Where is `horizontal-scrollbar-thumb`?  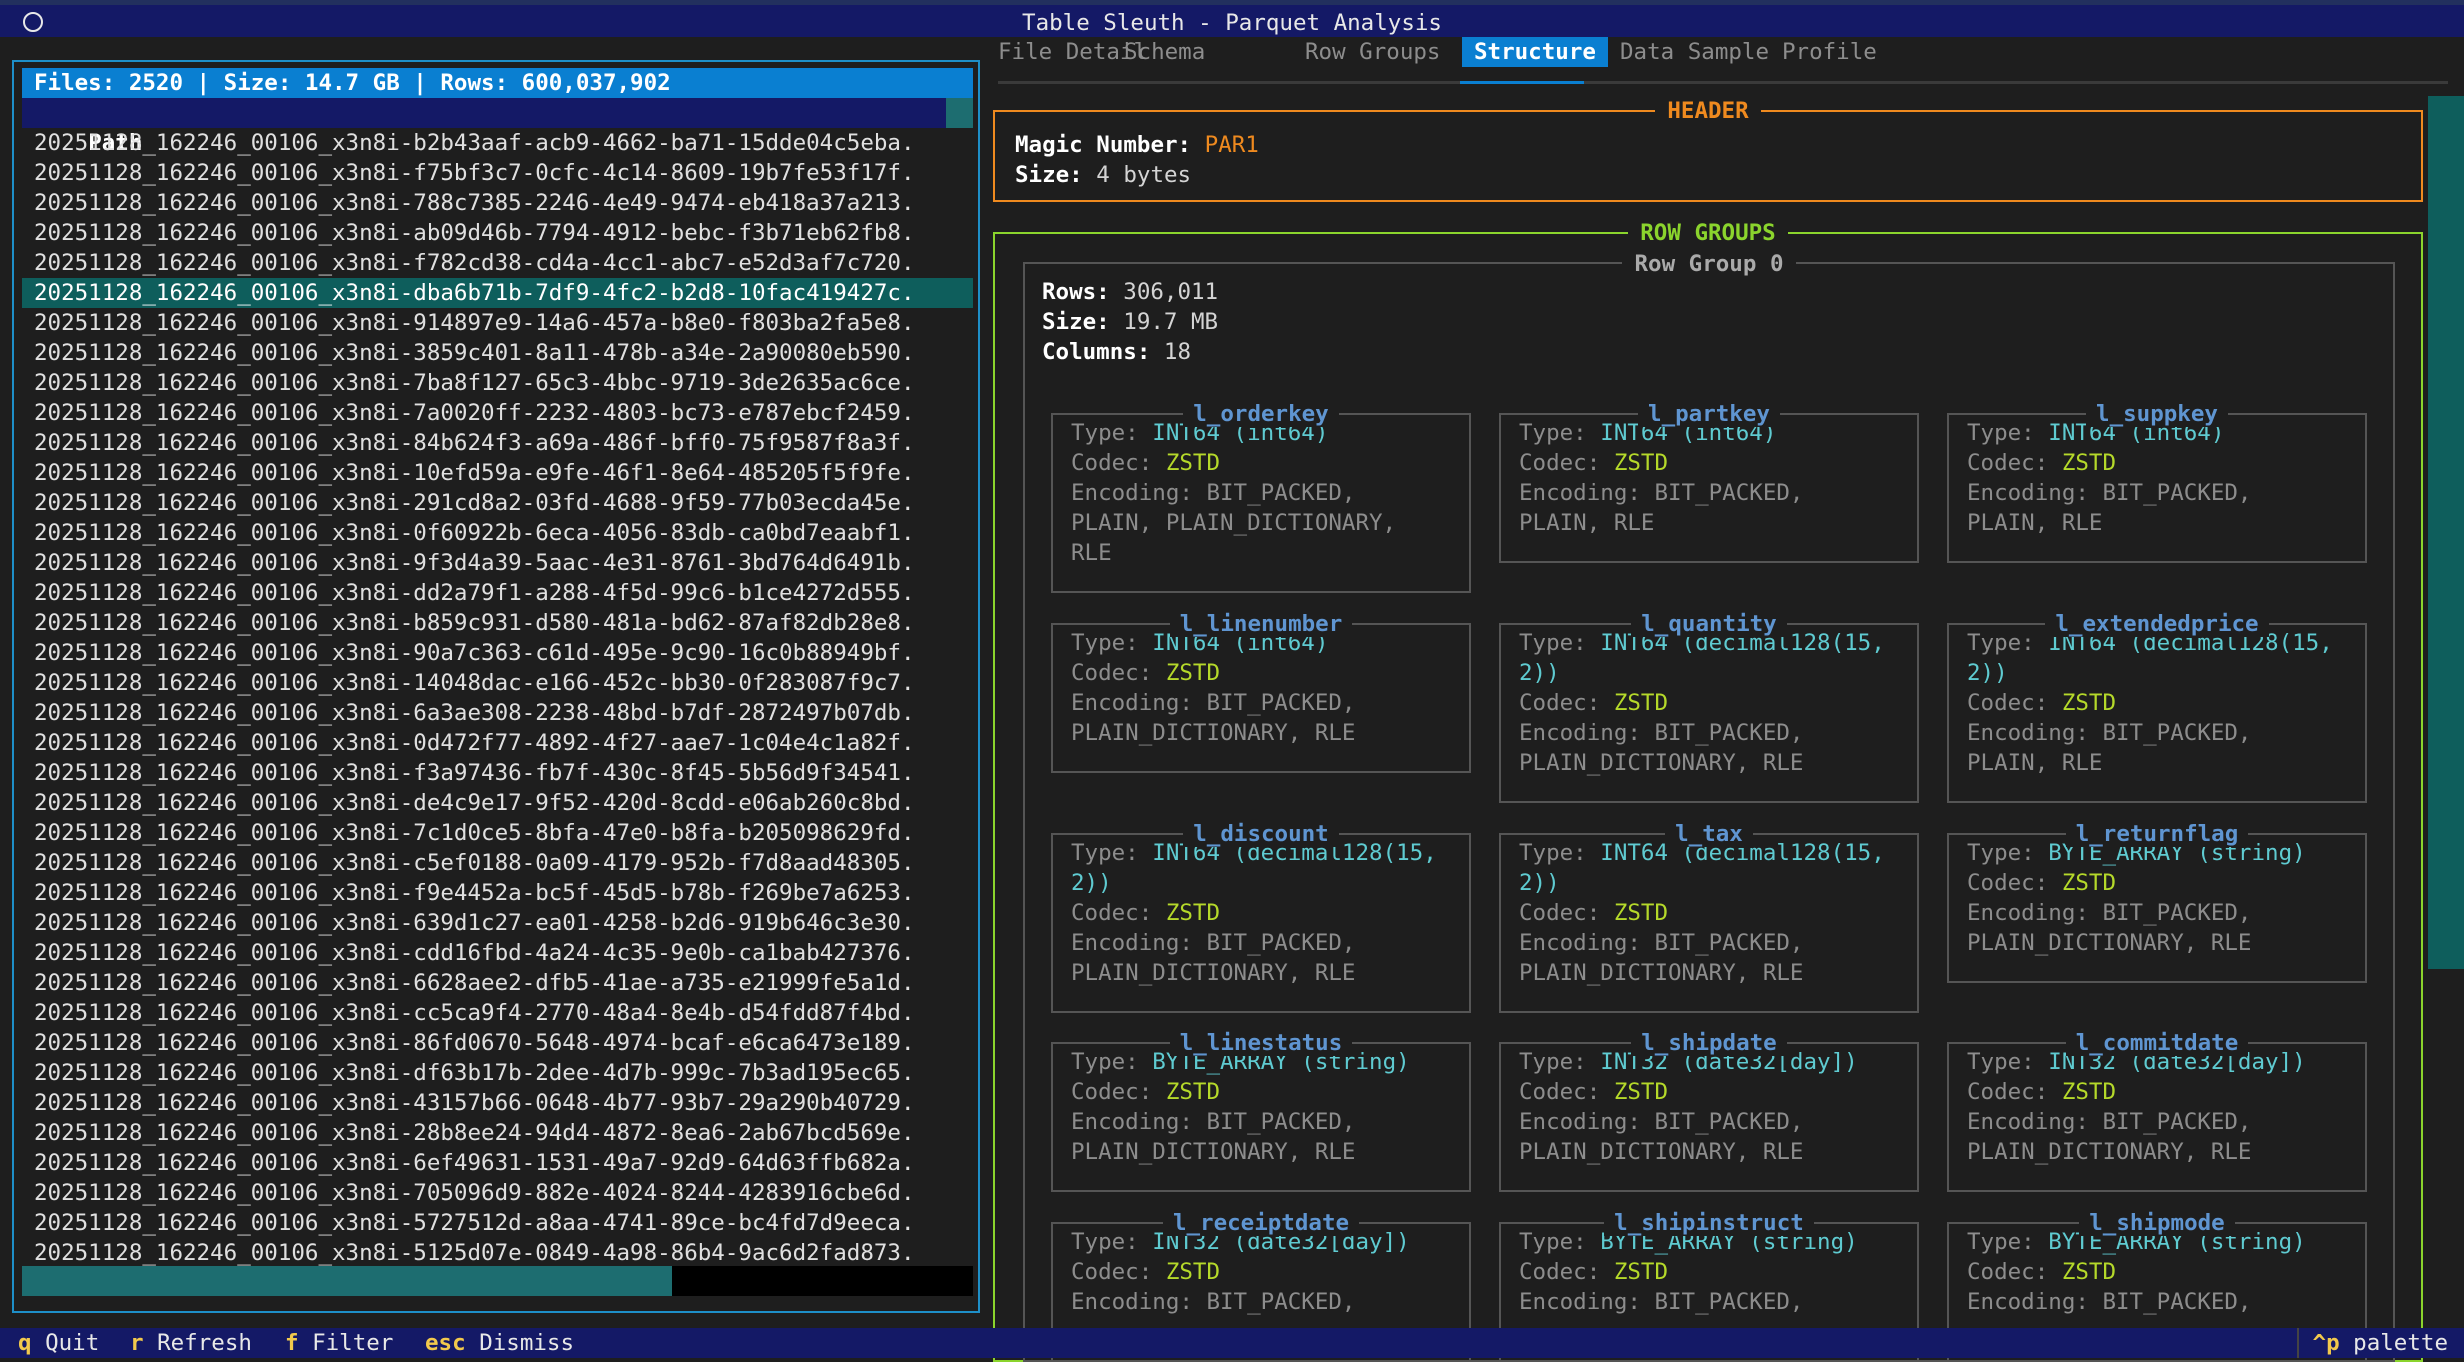 horizontal-scrollbar-thumb is located at coordinates (347, 1281).